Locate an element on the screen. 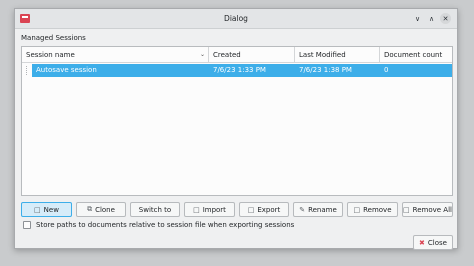 The image size is (474, 266). new-button: □ New is located at coordinates (46, 209).